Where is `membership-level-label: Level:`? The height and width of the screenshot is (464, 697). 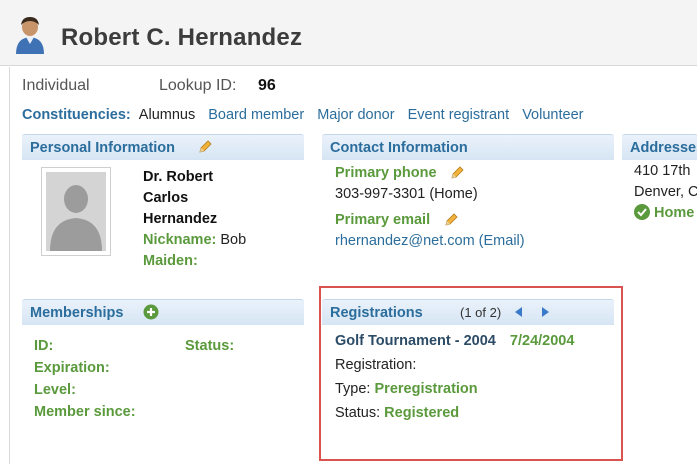 membership-level-label: Level: is located at coordinates (55, 390).